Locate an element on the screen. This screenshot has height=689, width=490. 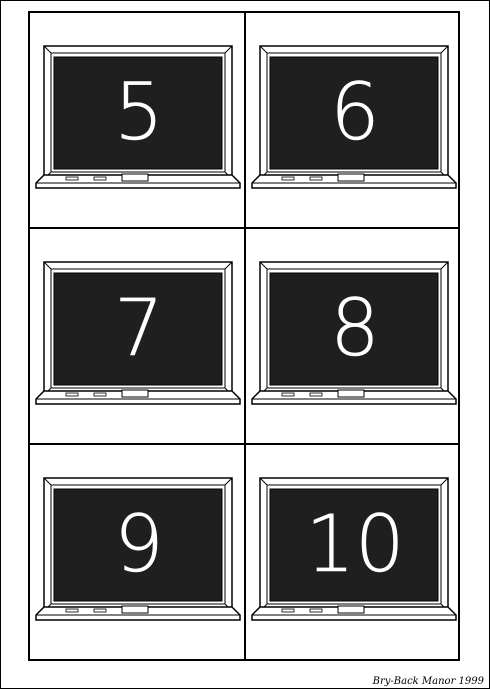
number-card-10: 10 is located at coordinates (354, 553).